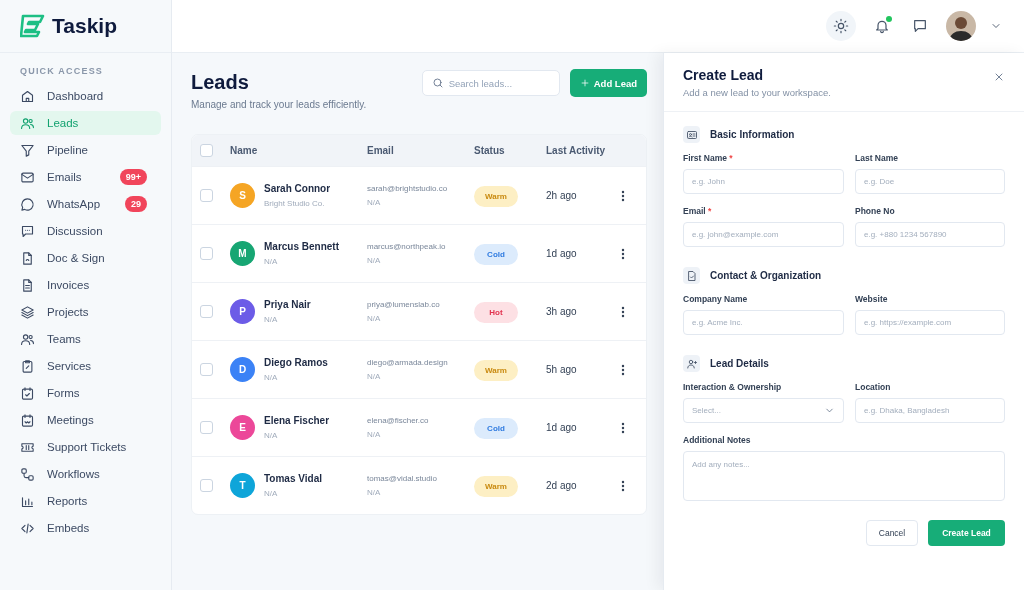  I want to click on count-badge: 99+, so click(133, 177).